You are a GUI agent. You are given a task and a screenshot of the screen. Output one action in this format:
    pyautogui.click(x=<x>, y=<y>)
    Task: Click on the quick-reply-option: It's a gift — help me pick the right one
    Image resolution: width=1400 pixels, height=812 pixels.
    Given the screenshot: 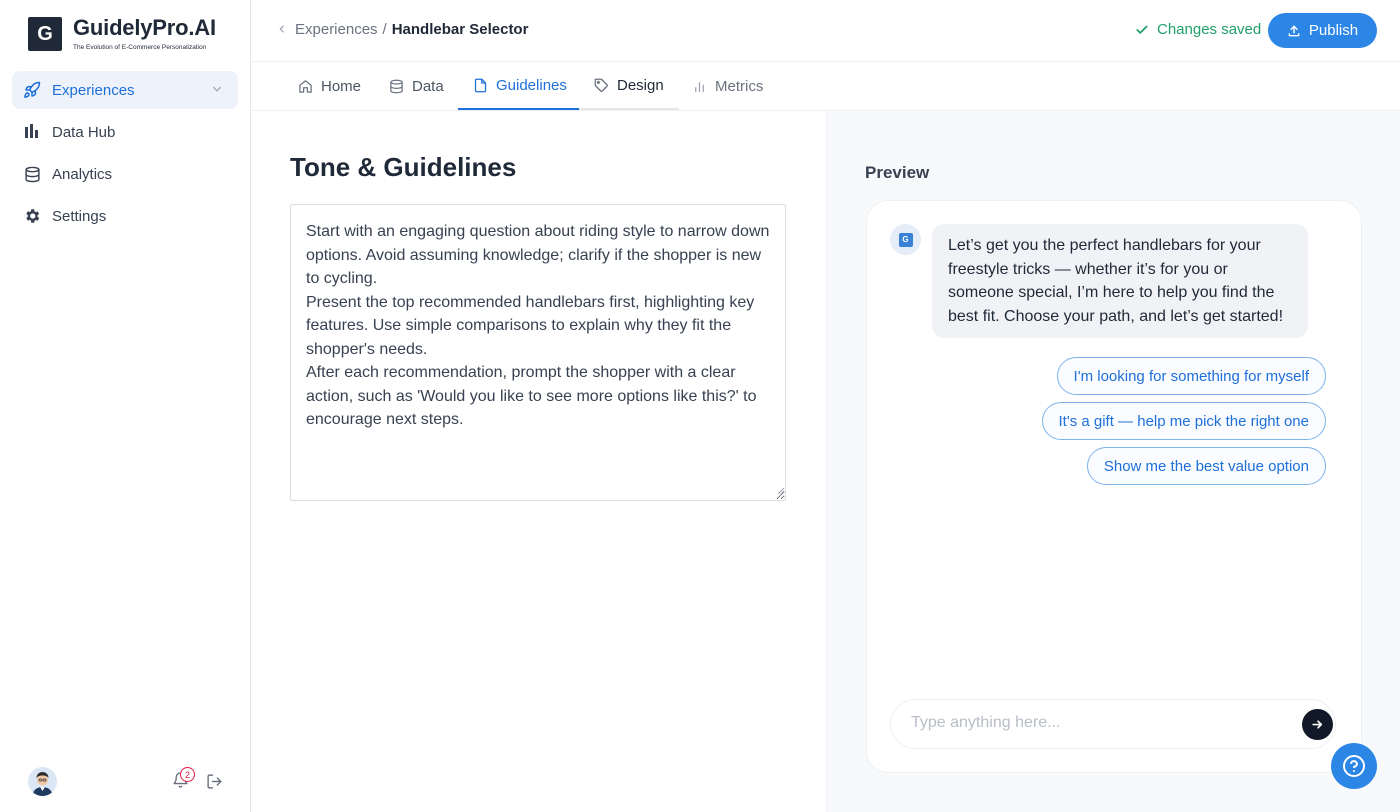 What is the action you would take?
    pyautogui.click(x=1183, y=421)
    